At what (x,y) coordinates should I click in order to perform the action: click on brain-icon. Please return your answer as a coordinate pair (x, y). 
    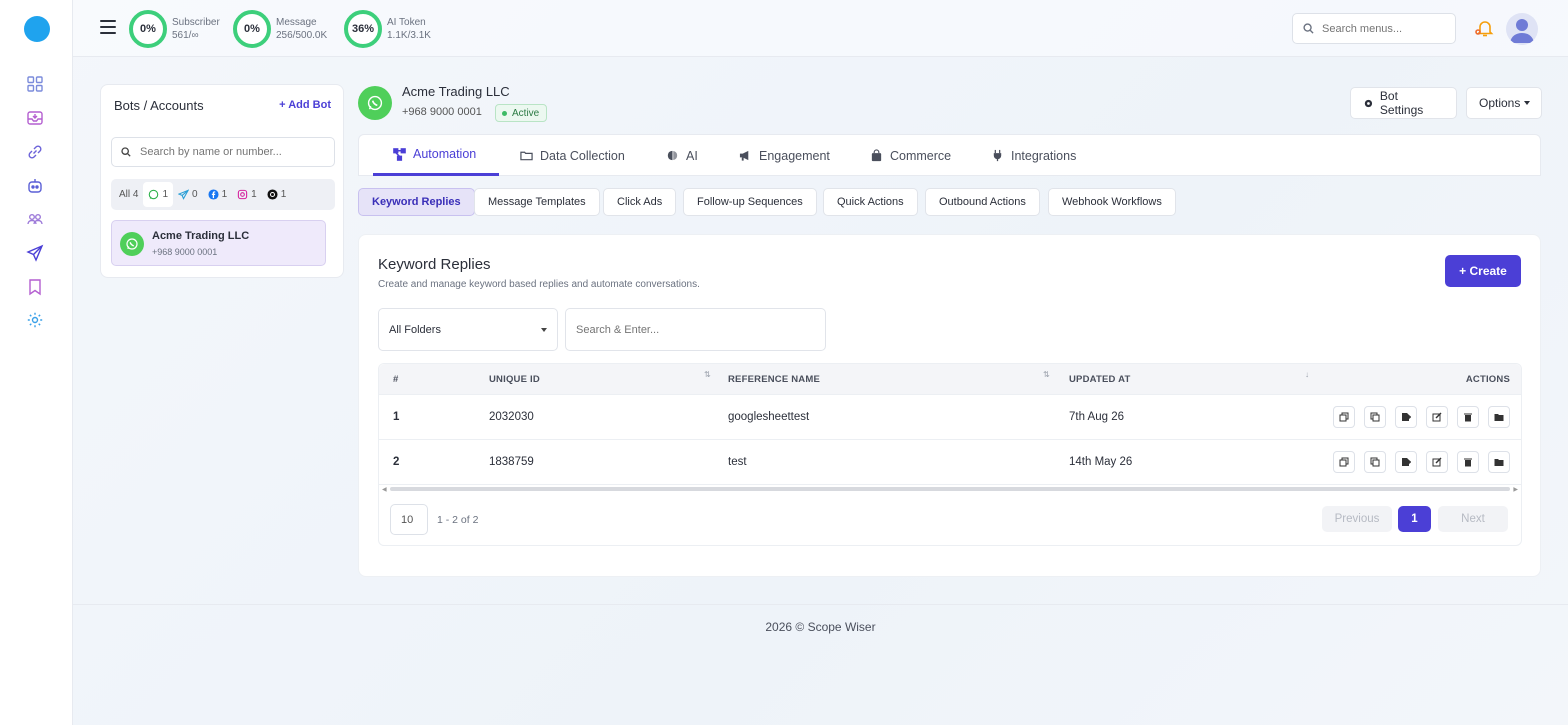
    Looking at the image, I should click on (672, 155).